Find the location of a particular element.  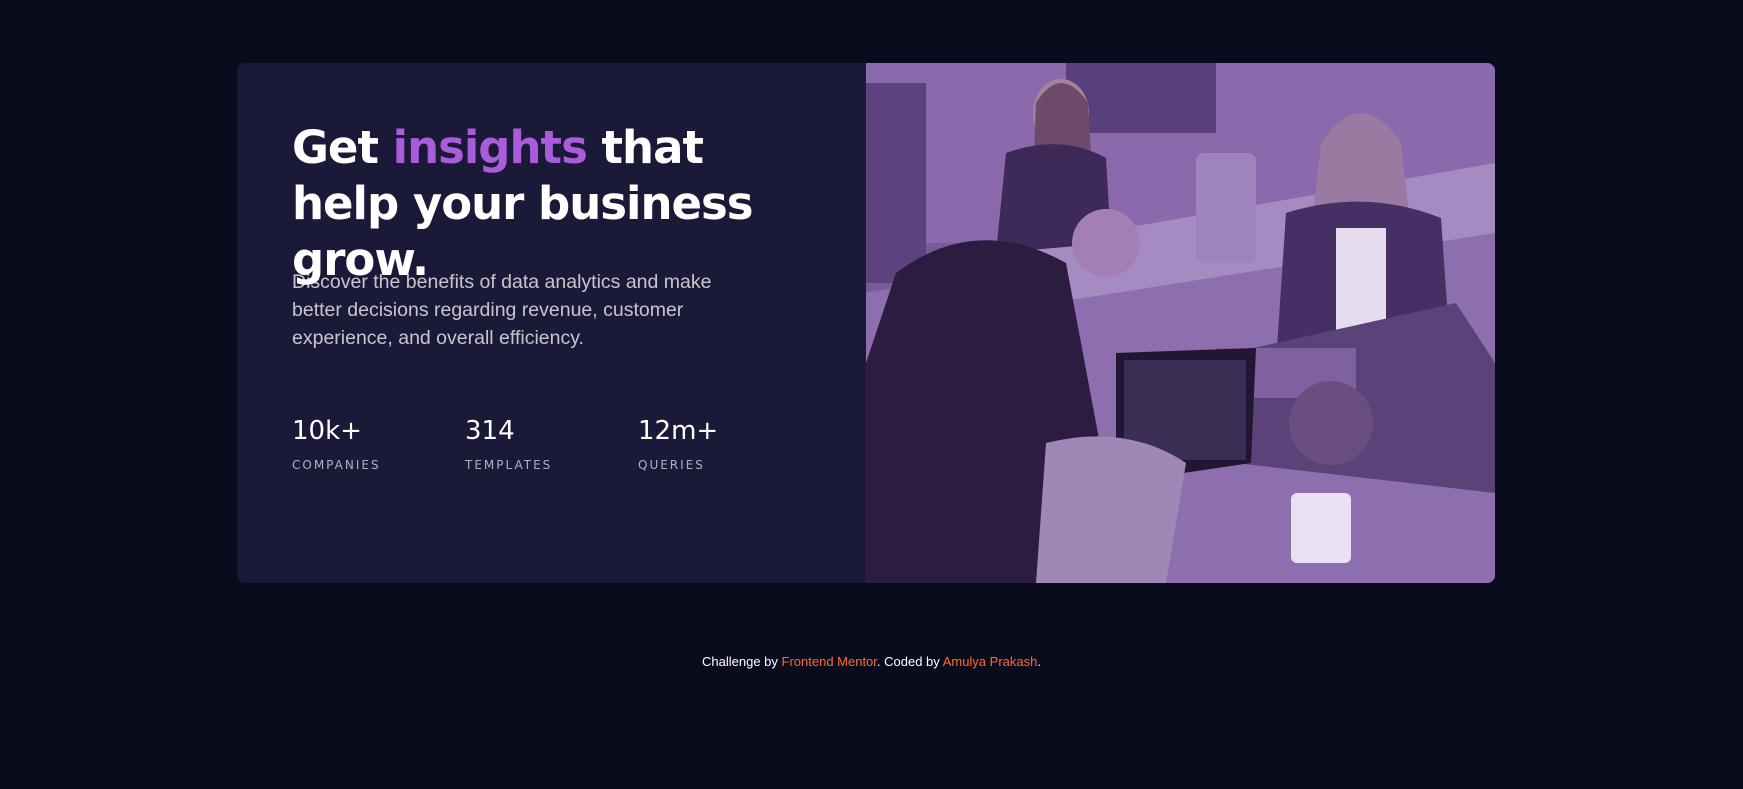

stat-value: 314 is located at coordinates (490, 431).